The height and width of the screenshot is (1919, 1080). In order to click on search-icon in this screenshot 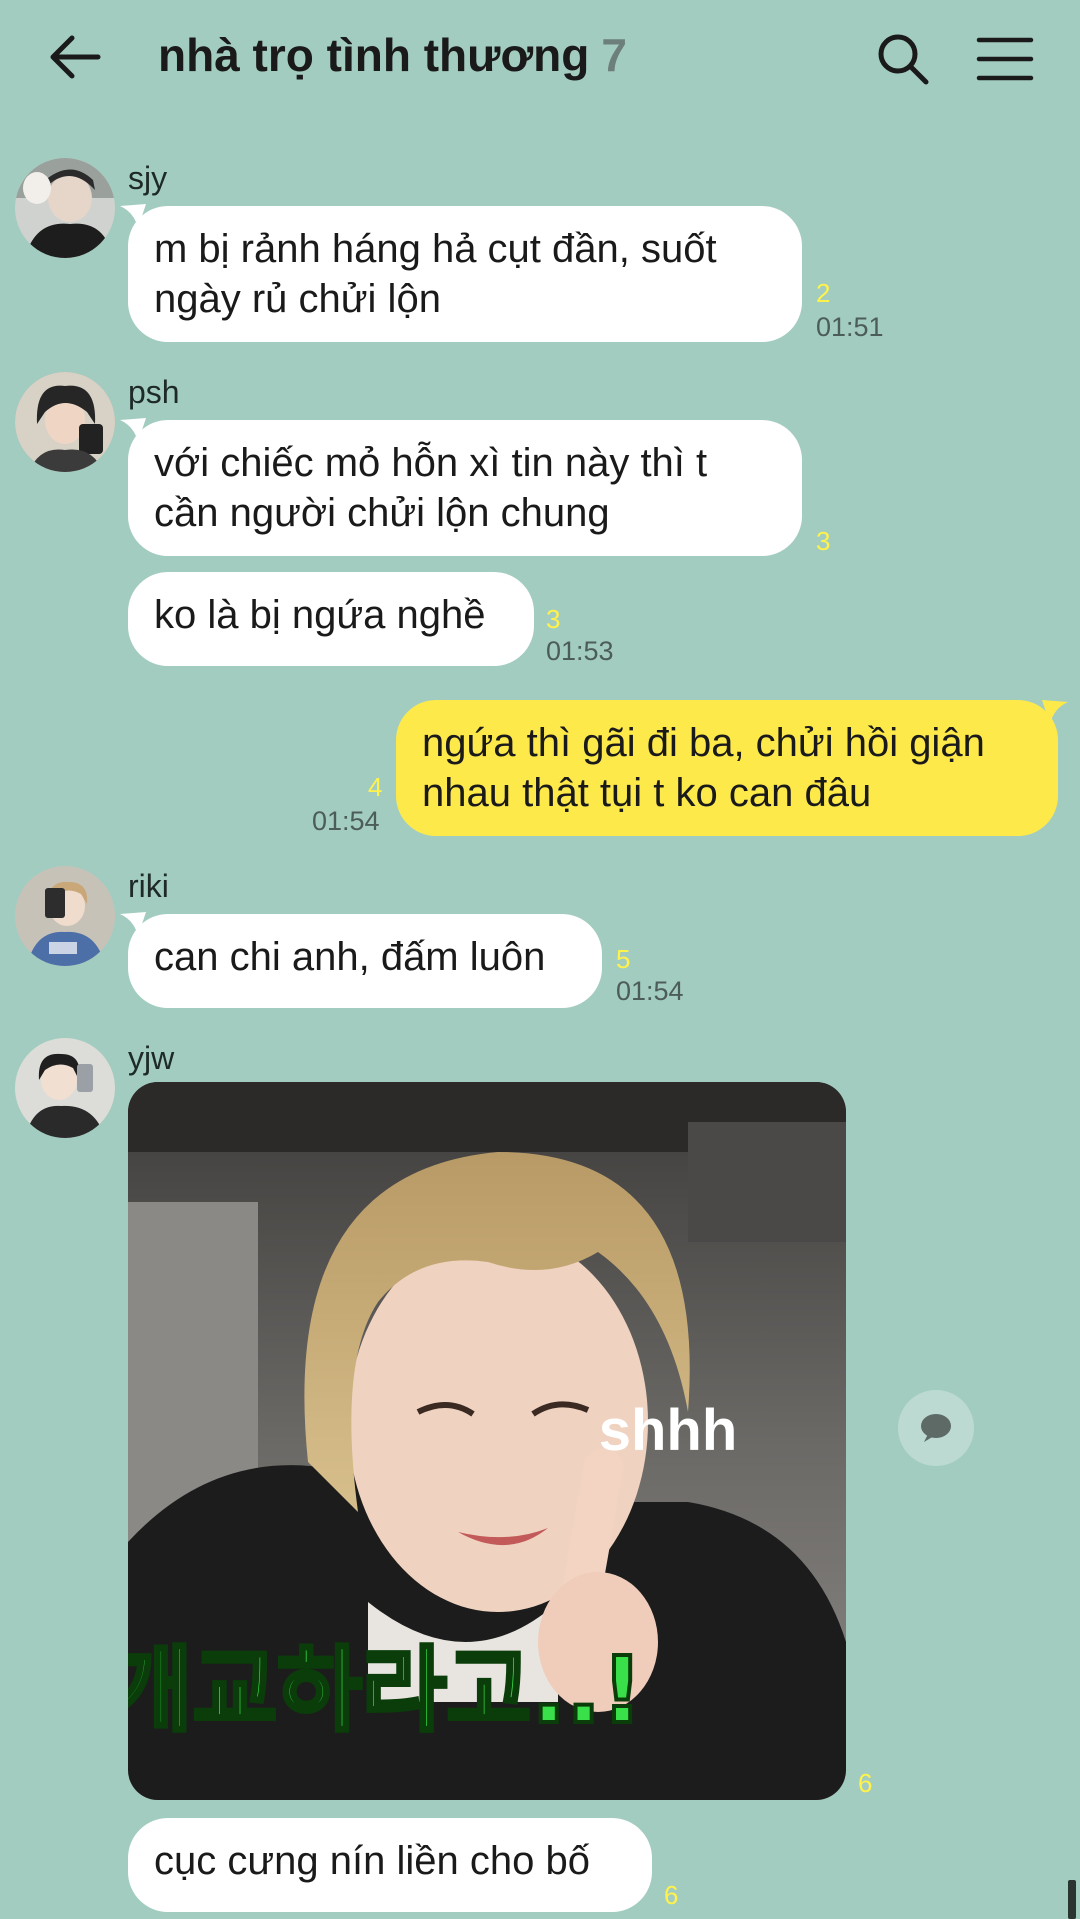, I will do `click(903, 59)`.